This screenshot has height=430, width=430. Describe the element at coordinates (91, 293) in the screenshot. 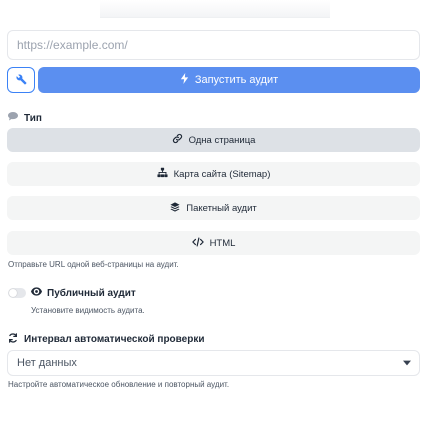

I see `public-audit-label-text: Публичный аудит` at that location.